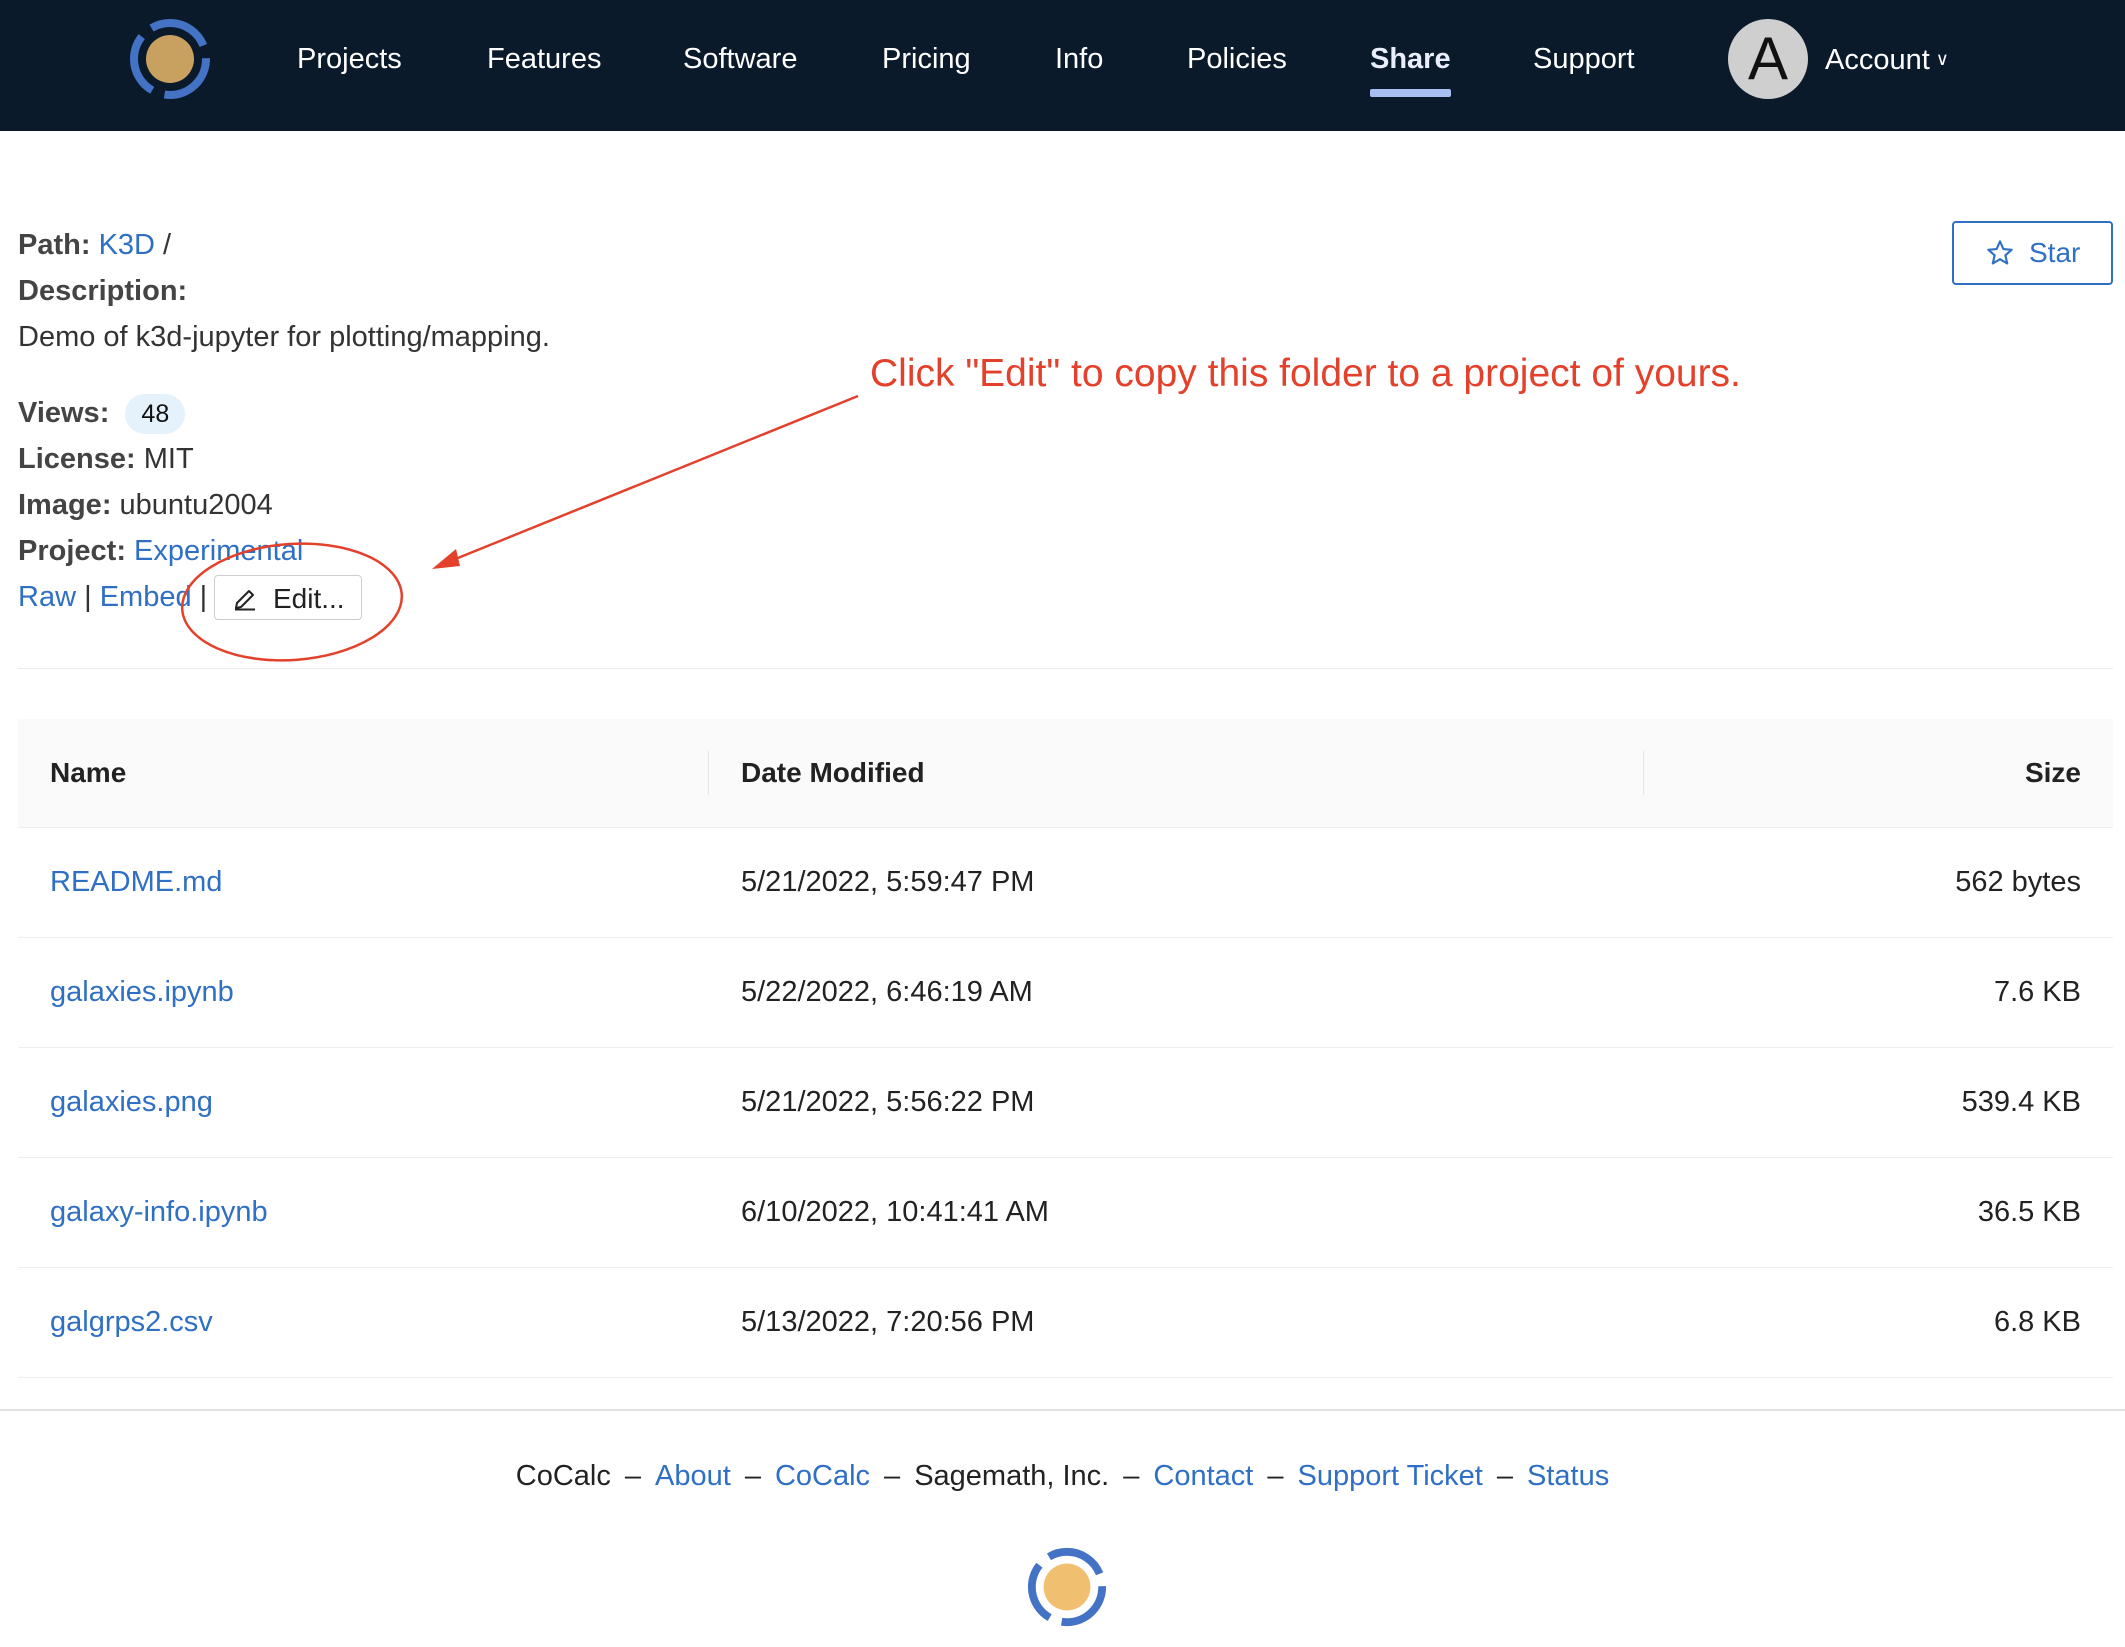 Image resolution: width=2125 pixels, height=1647 pixels. I want to click on path-label: Path:, so click(54, 245).